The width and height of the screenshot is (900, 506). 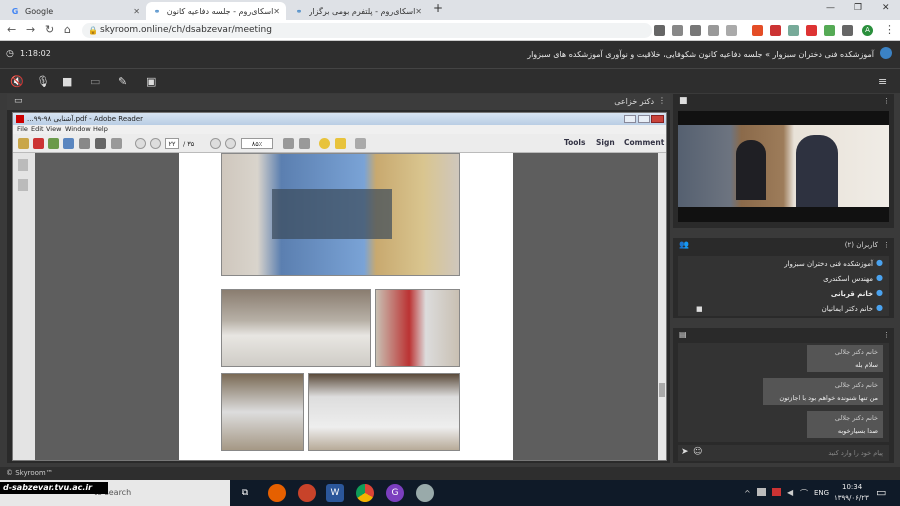 I want to click on tab-skyroom-meeting: ⚭ اسکای‌روم - جلسه دفاعیه کانون ش… ✕, so click(x=216, y=11).